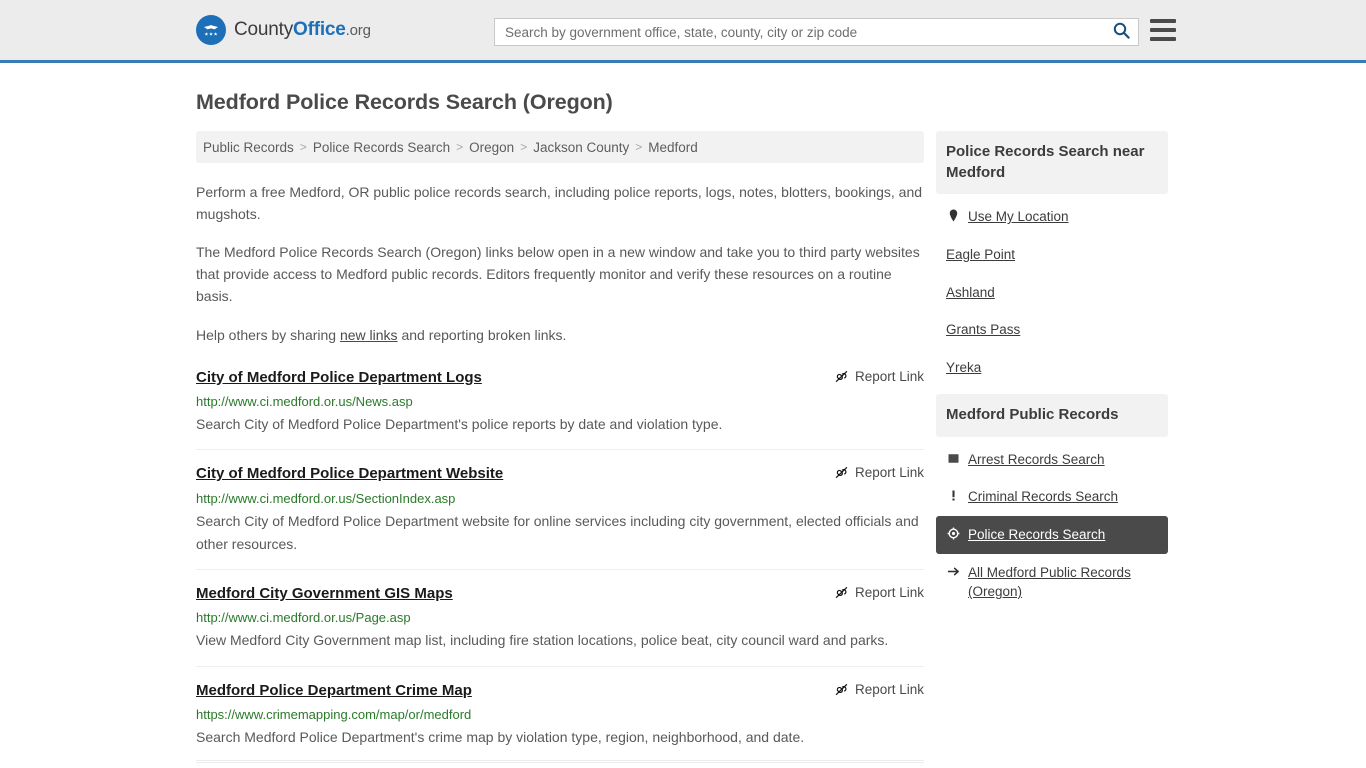  I want to click on search-button, so click(1121, 32).